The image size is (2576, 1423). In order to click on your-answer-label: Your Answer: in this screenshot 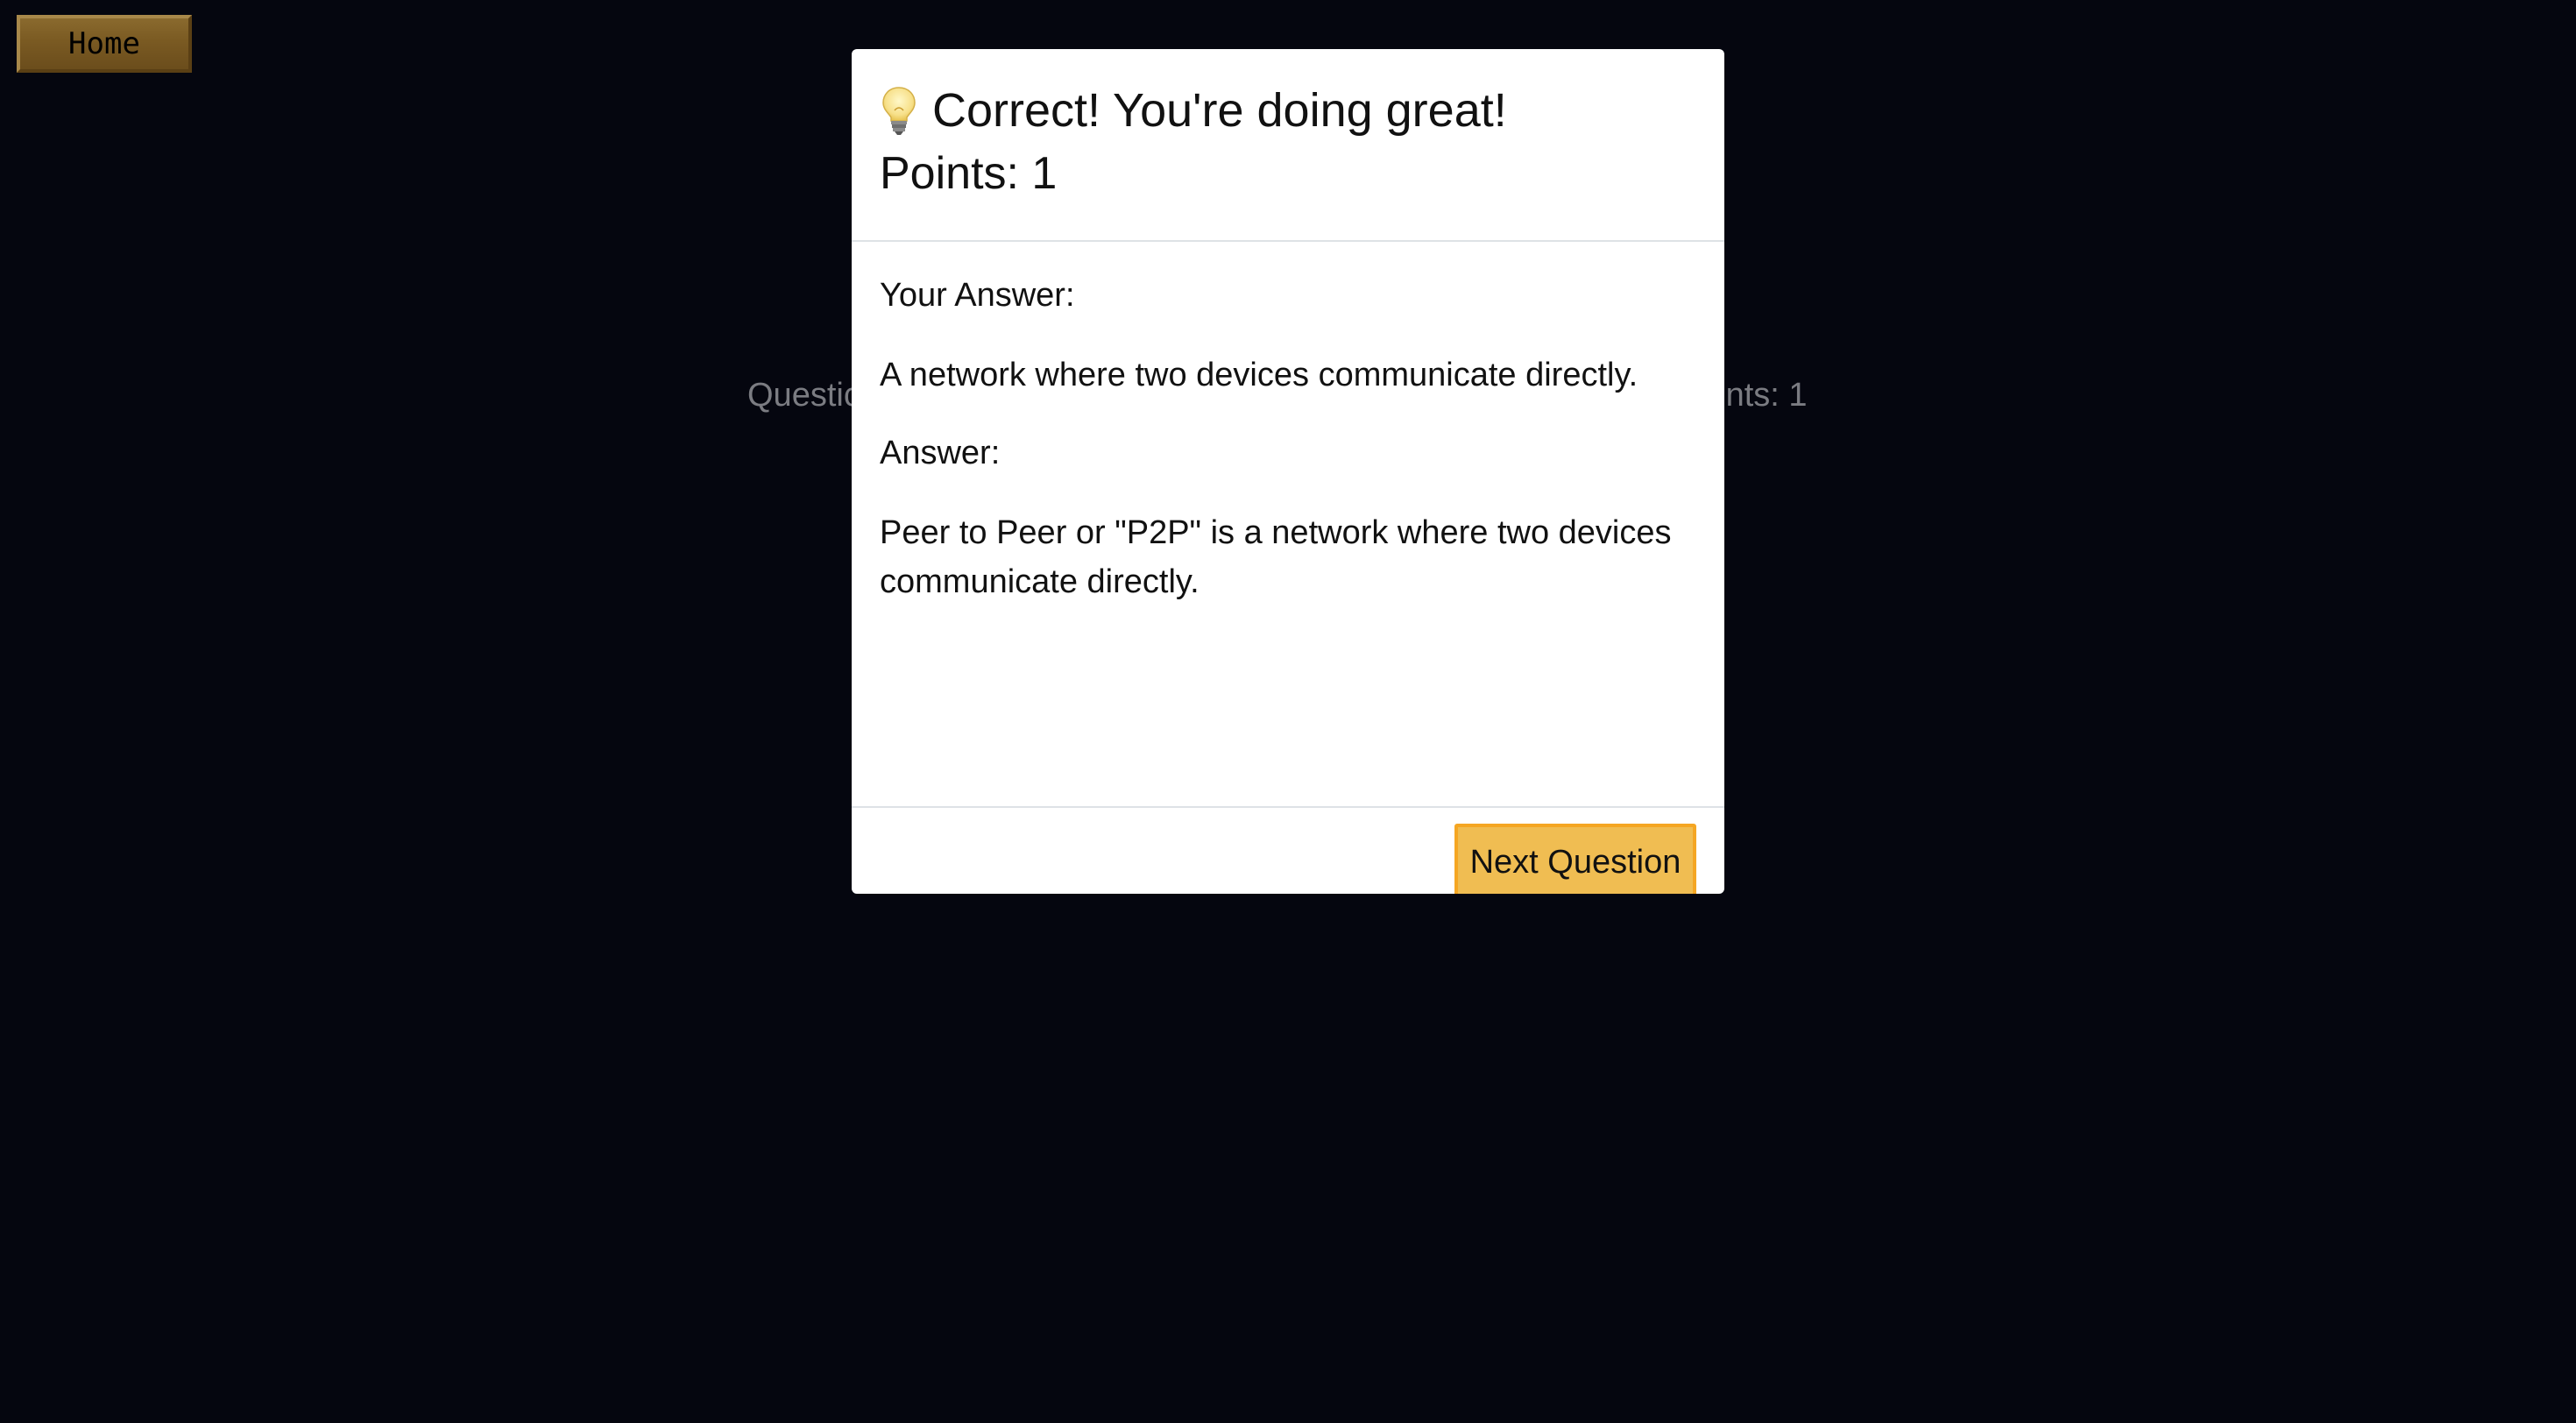, I will do `click(977, 295)`.